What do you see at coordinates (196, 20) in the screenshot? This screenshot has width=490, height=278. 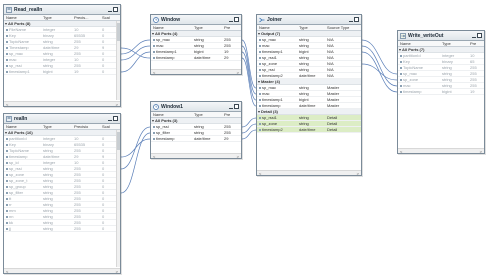 I see `panel-titlebar: Window` at bounding box center [196, 20].